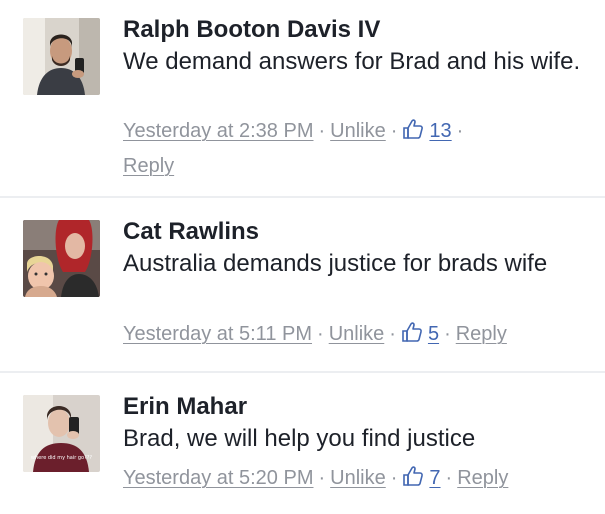  Describe the element at coordinates (299, 438) in the screenshot. I see `comment-text: Brad, we will help you find justice` at that location.